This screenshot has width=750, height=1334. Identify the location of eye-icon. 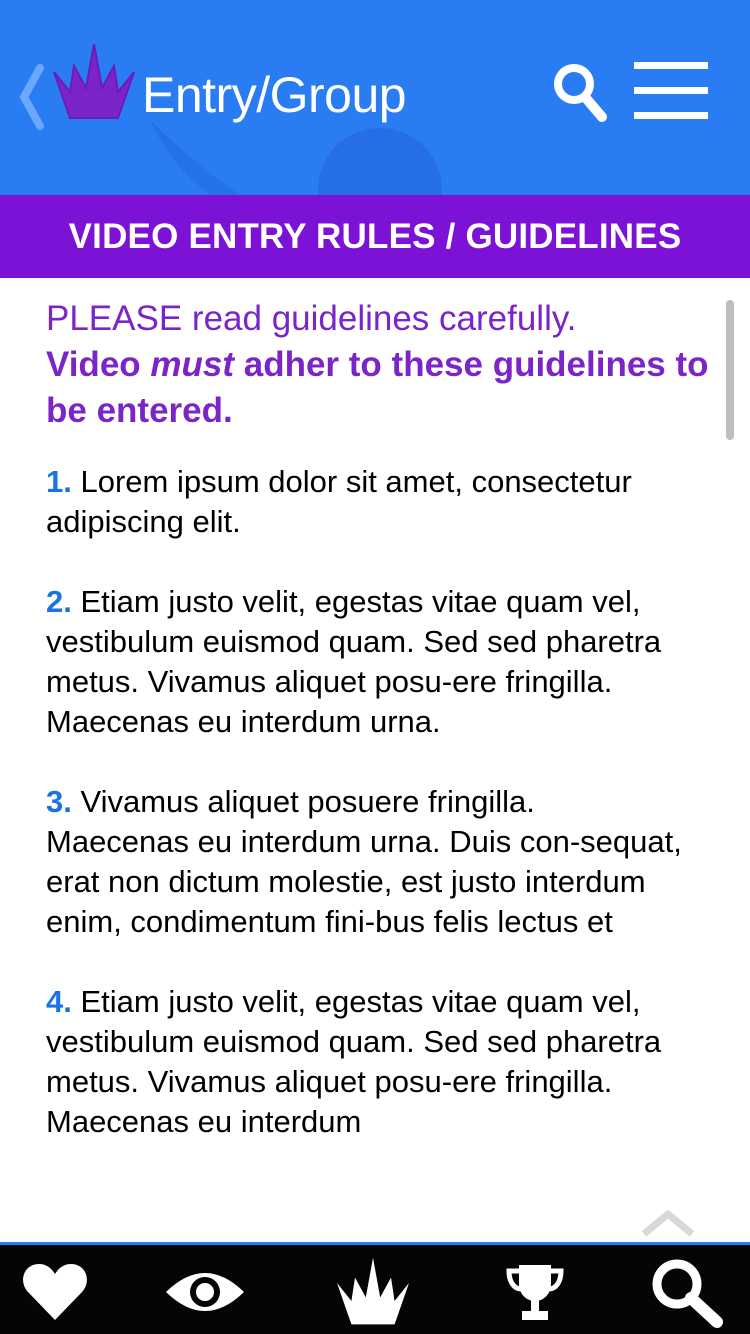
(205, 1292).